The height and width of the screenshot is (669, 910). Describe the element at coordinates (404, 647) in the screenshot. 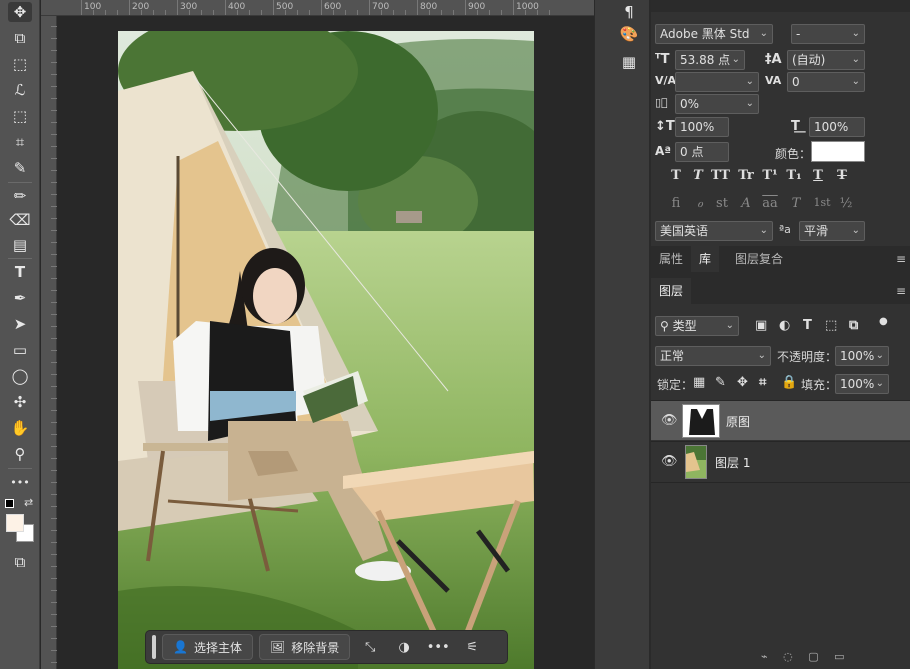

I see `adjustment-icon: ◑` at that location.